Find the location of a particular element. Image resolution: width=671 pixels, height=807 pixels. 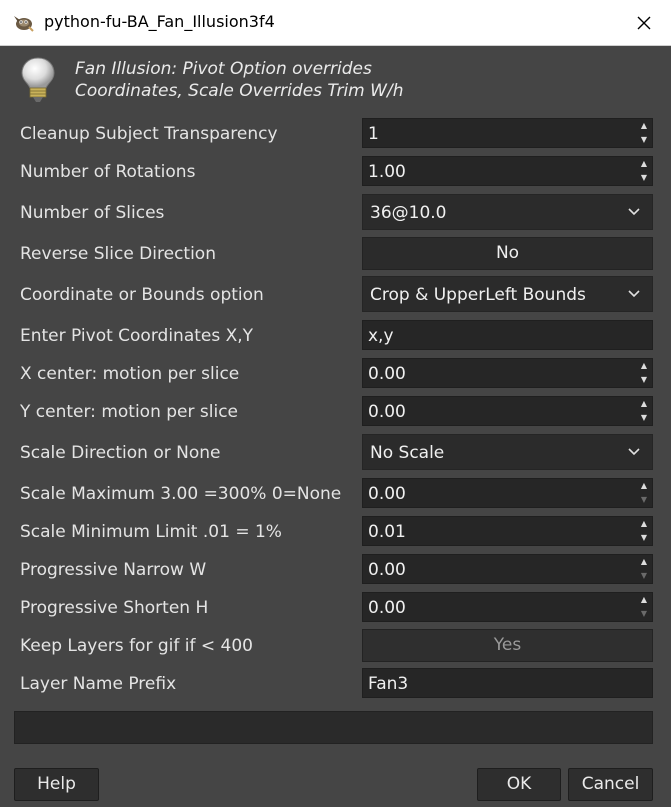

scale-min-spinbox: 0.01 ▲ ▼ is located at coordinates (507, 531).